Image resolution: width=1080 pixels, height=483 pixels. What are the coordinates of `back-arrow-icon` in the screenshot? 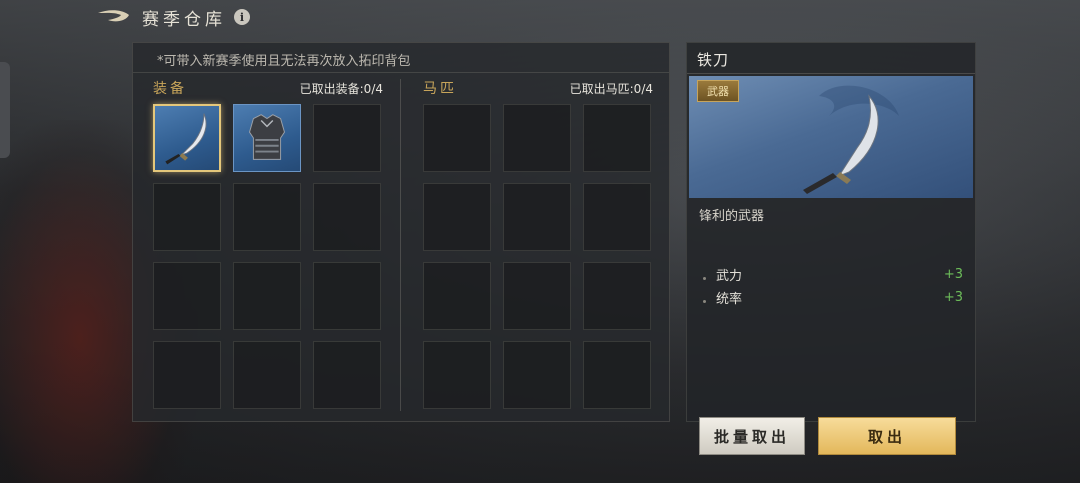 It's located at (114, 17).